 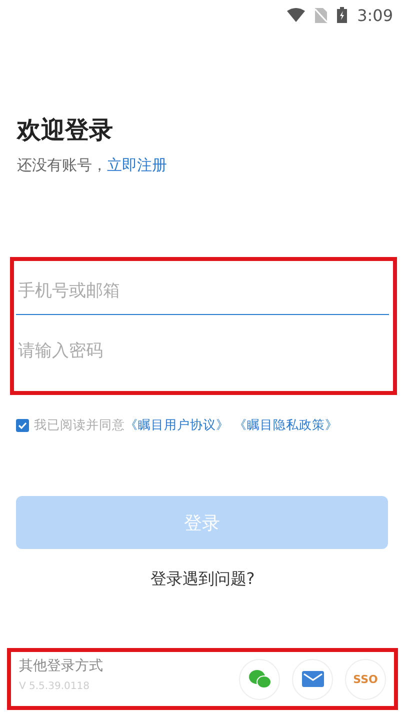 I want to click on no-account-text: 还没有账号，, so click(x=62, y=165).